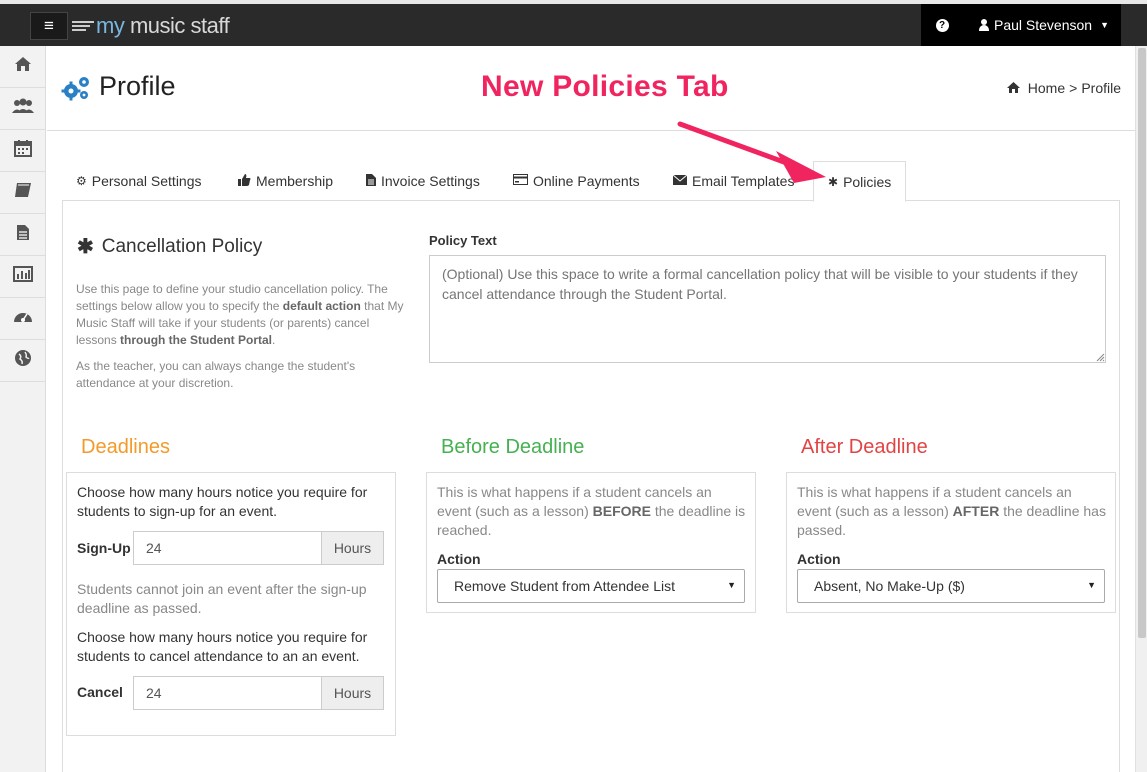 Image resolution: width=1147 pixels, height=772 pixels. I want to click on breadcrumb: Home > Profile, so click(1063, 88).